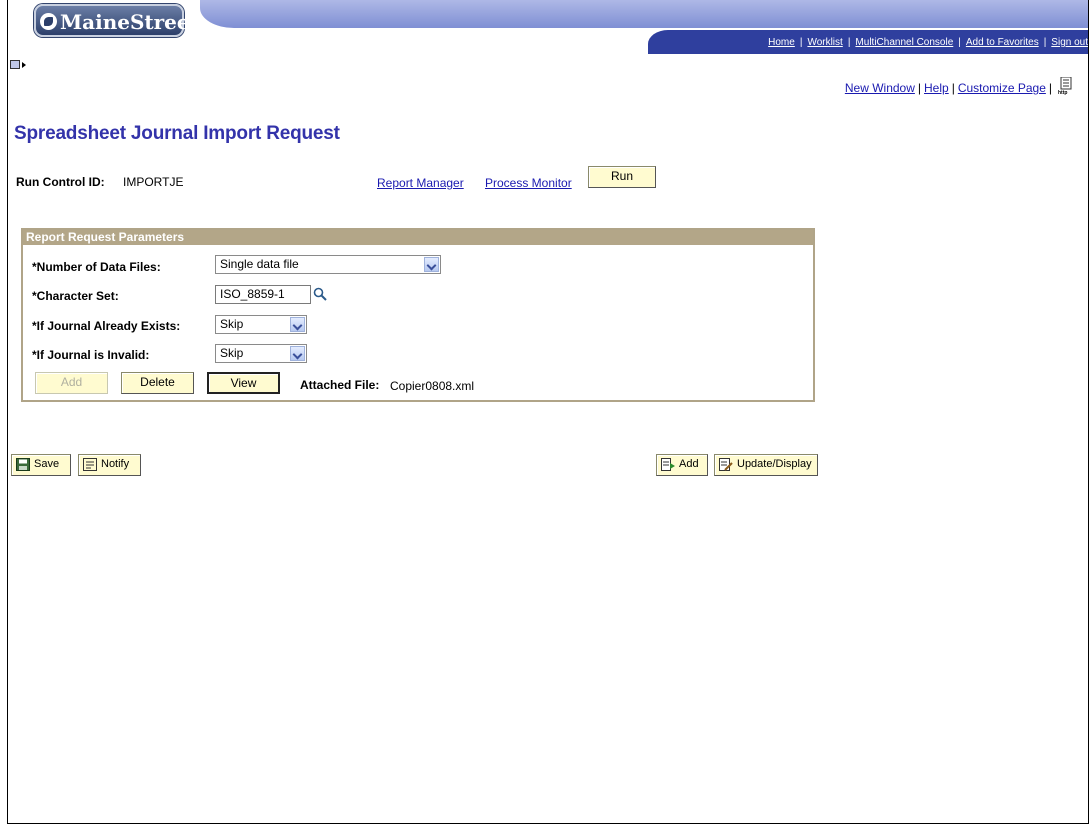 The width and height of the screenshot is (1090, 827). Describe the element at coordinates (115, 464) in the screenshot. I see `notify-label: Notify` at that location.